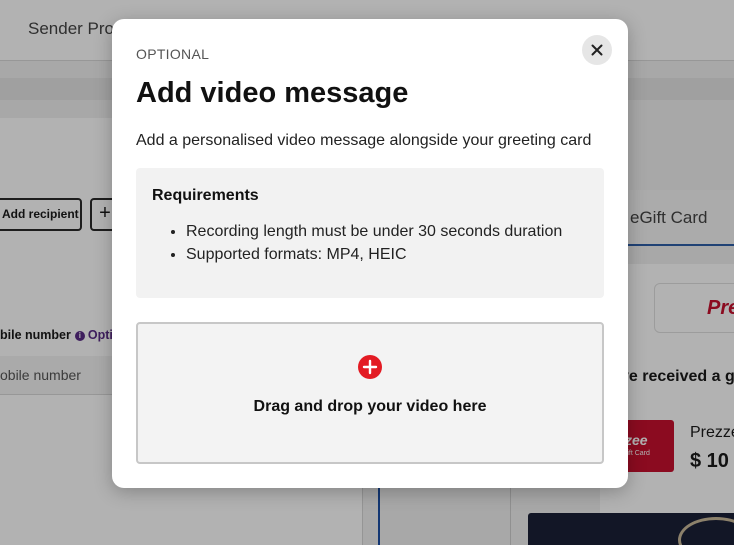 Image resolution: width=734 pixels, height=545 pixels. Describe the element at coordinates (370, 367) in the screenshot. I see `add-circle-icon` at that location.